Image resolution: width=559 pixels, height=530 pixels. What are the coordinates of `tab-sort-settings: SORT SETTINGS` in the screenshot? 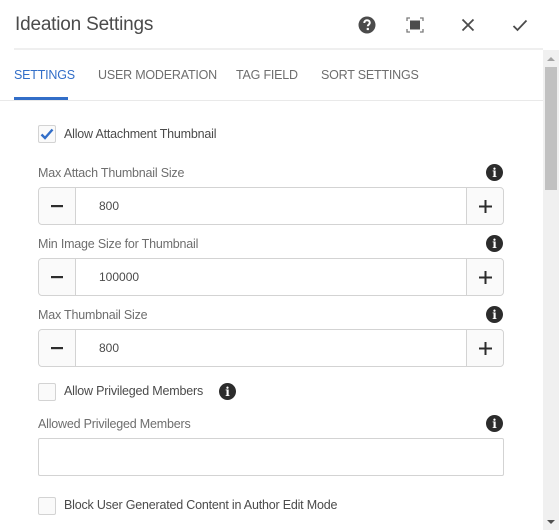 It's located at (370, 75).